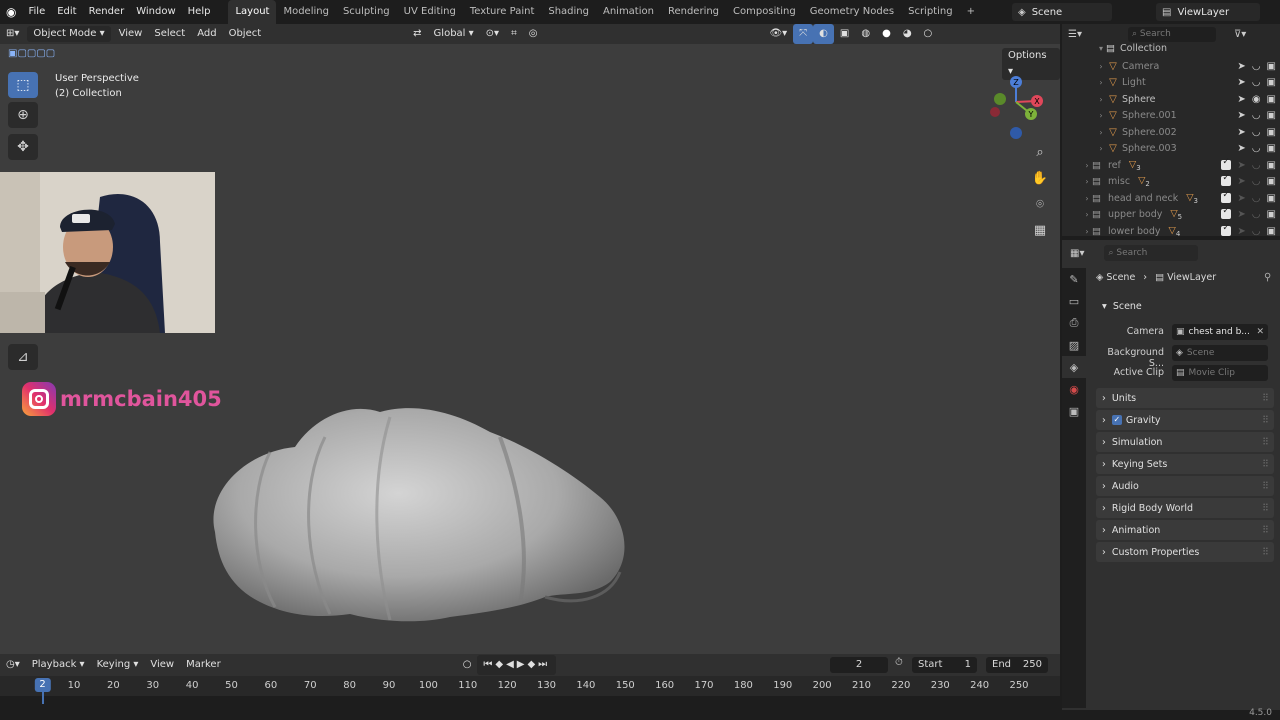 The width and height of the screenshot is (1280, 720). What do you see at coordinates (69, 34) in the screenshot?
I see `mode-dropdown: Object Mode ▾` at bounding box center [69, 34].